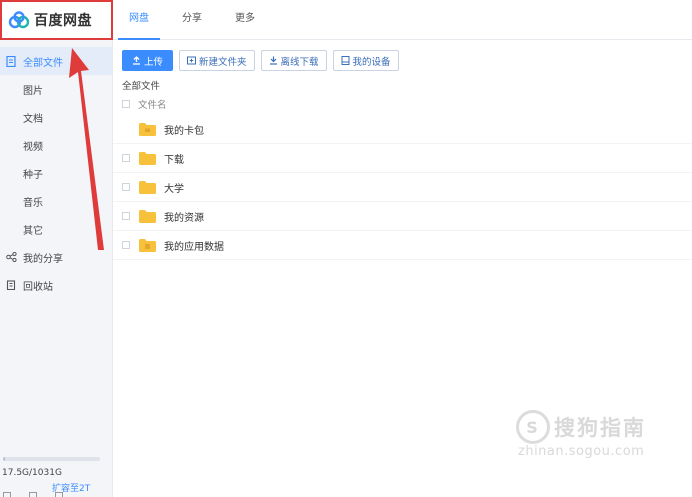  I want to click on tab-netdisk: 网盘, so click(139, 20).